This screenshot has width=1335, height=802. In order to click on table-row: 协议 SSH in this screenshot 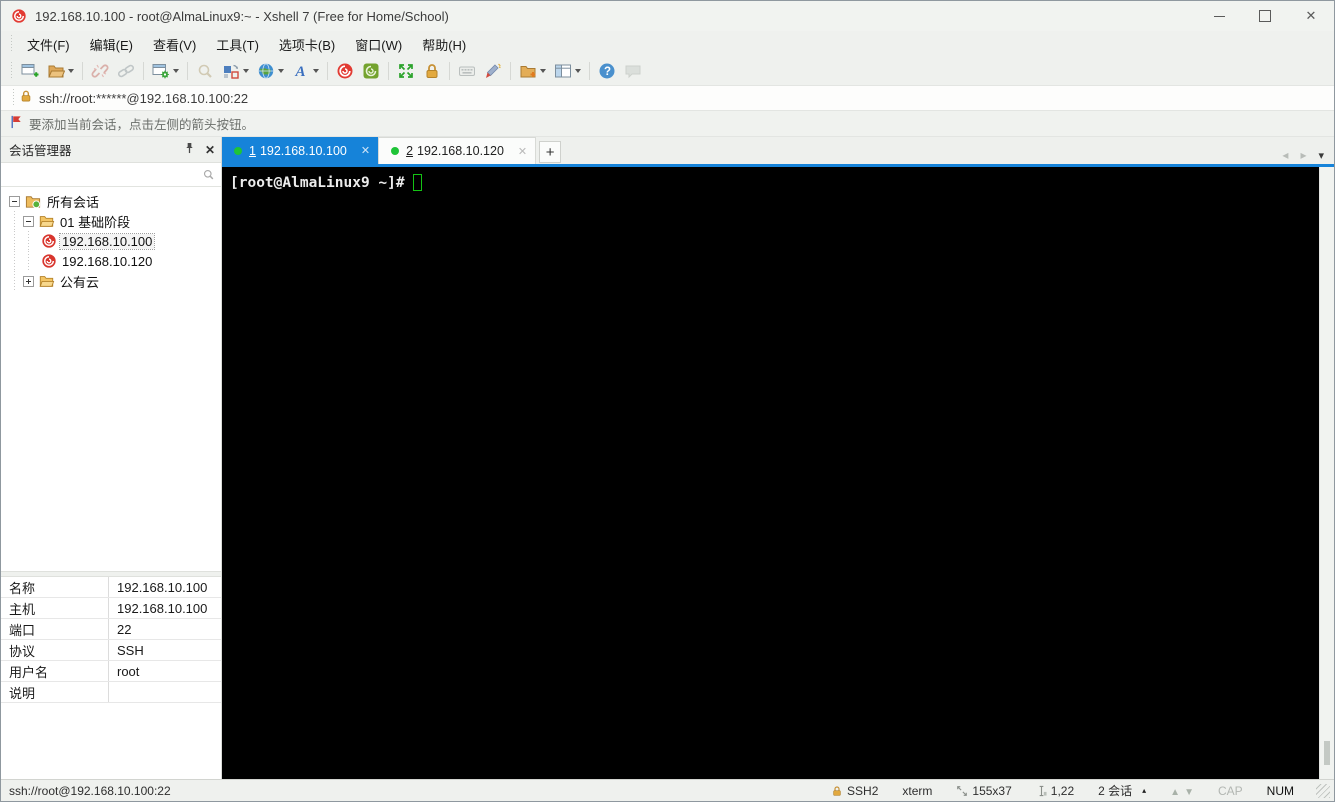, I will do `click(111, 650)`.